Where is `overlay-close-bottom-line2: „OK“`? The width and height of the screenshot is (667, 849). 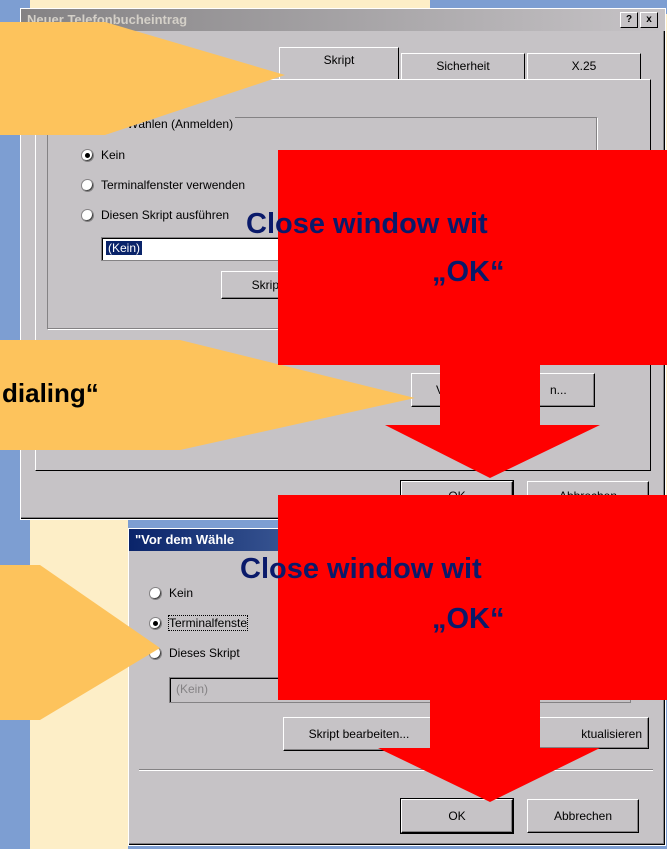 overlay-close-bottom-line2: „OK“ is located at coordinates (468, 619).